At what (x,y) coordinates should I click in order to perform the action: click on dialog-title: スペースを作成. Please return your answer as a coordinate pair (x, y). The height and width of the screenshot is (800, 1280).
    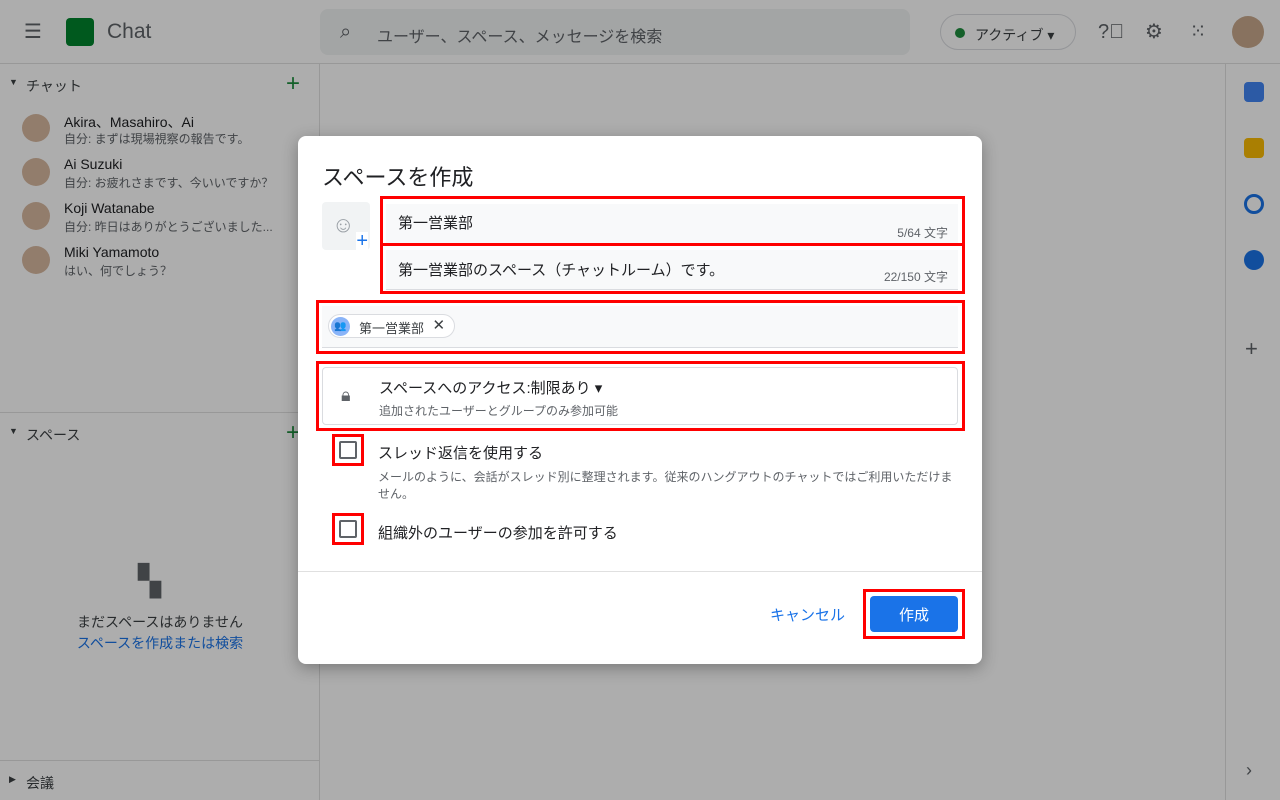
    Looking at the image, I should click on (398, 177).